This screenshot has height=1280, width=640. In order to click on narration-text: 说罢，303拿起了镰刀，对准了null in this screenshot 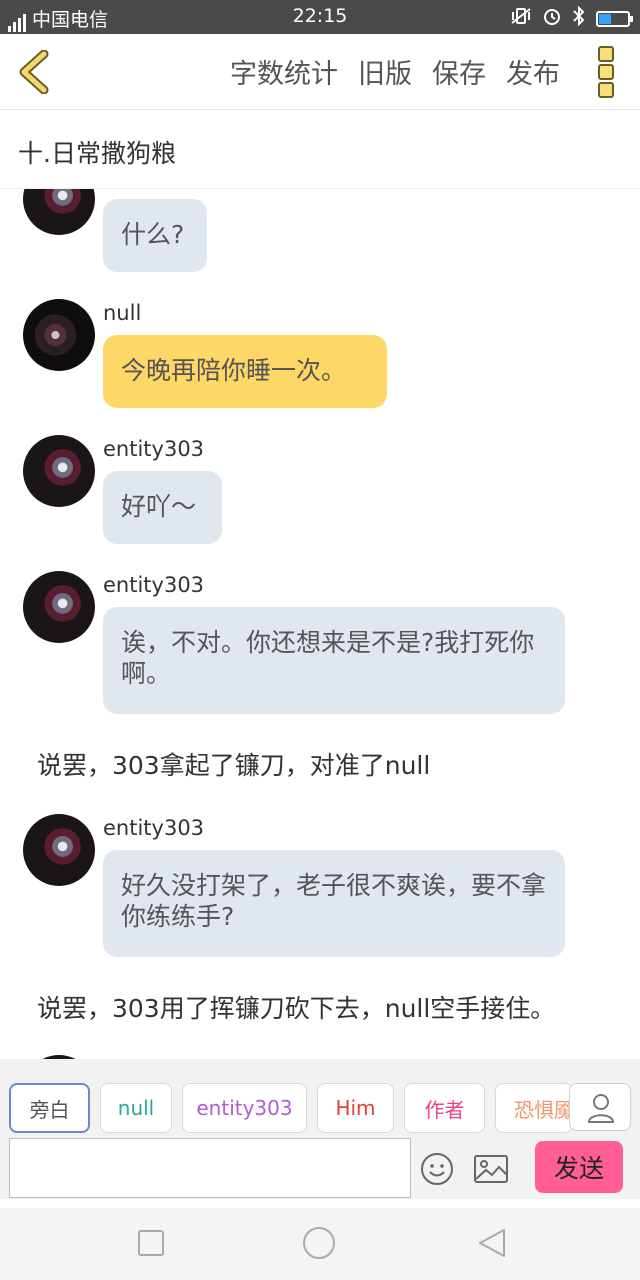, I will do `click(233, 764)`.